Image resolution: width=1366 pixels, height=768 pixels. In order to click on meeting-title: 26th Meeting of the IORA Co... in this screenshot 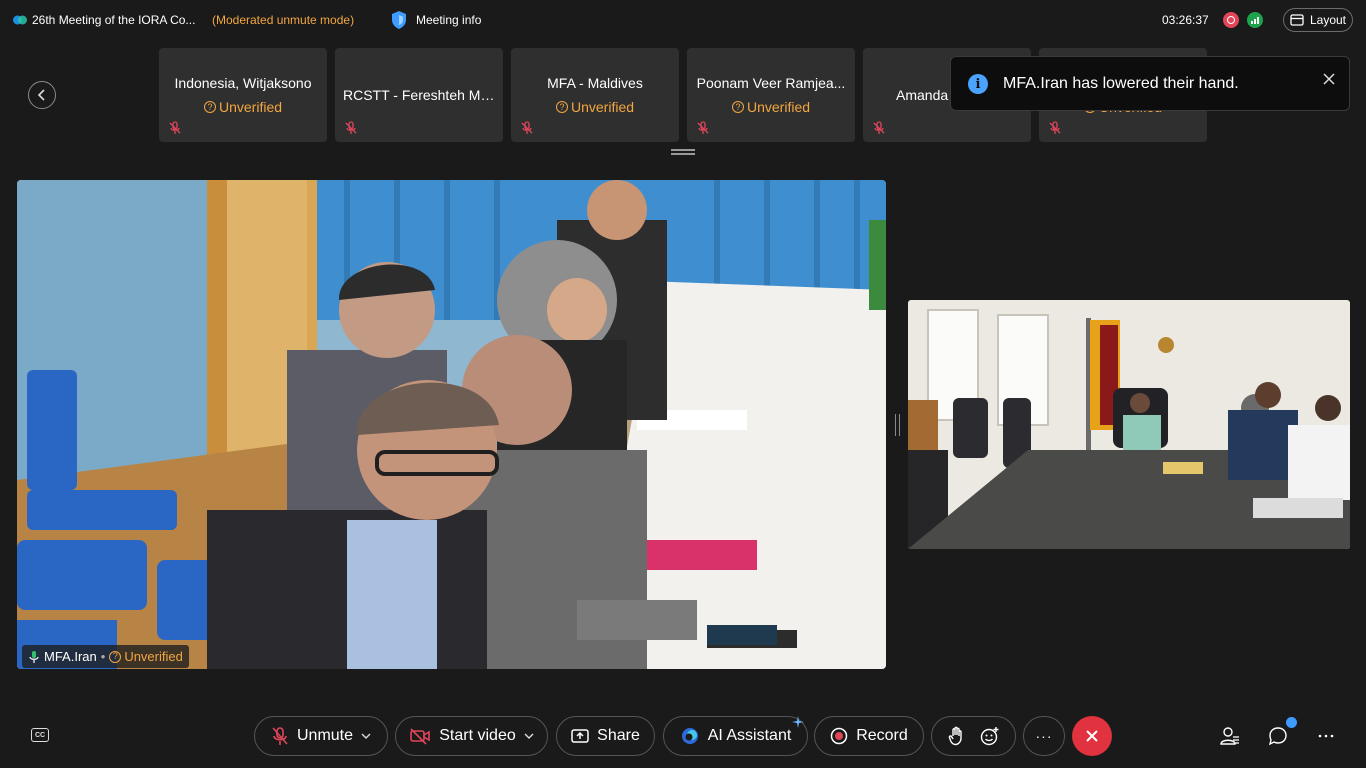, I will do `click(114, 20)`.